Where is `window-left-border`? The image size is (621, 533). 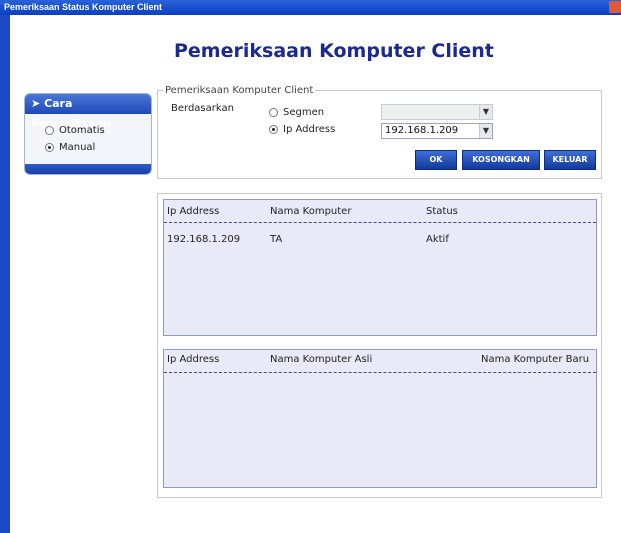 window-left-border is located at coordinates (5, 274).